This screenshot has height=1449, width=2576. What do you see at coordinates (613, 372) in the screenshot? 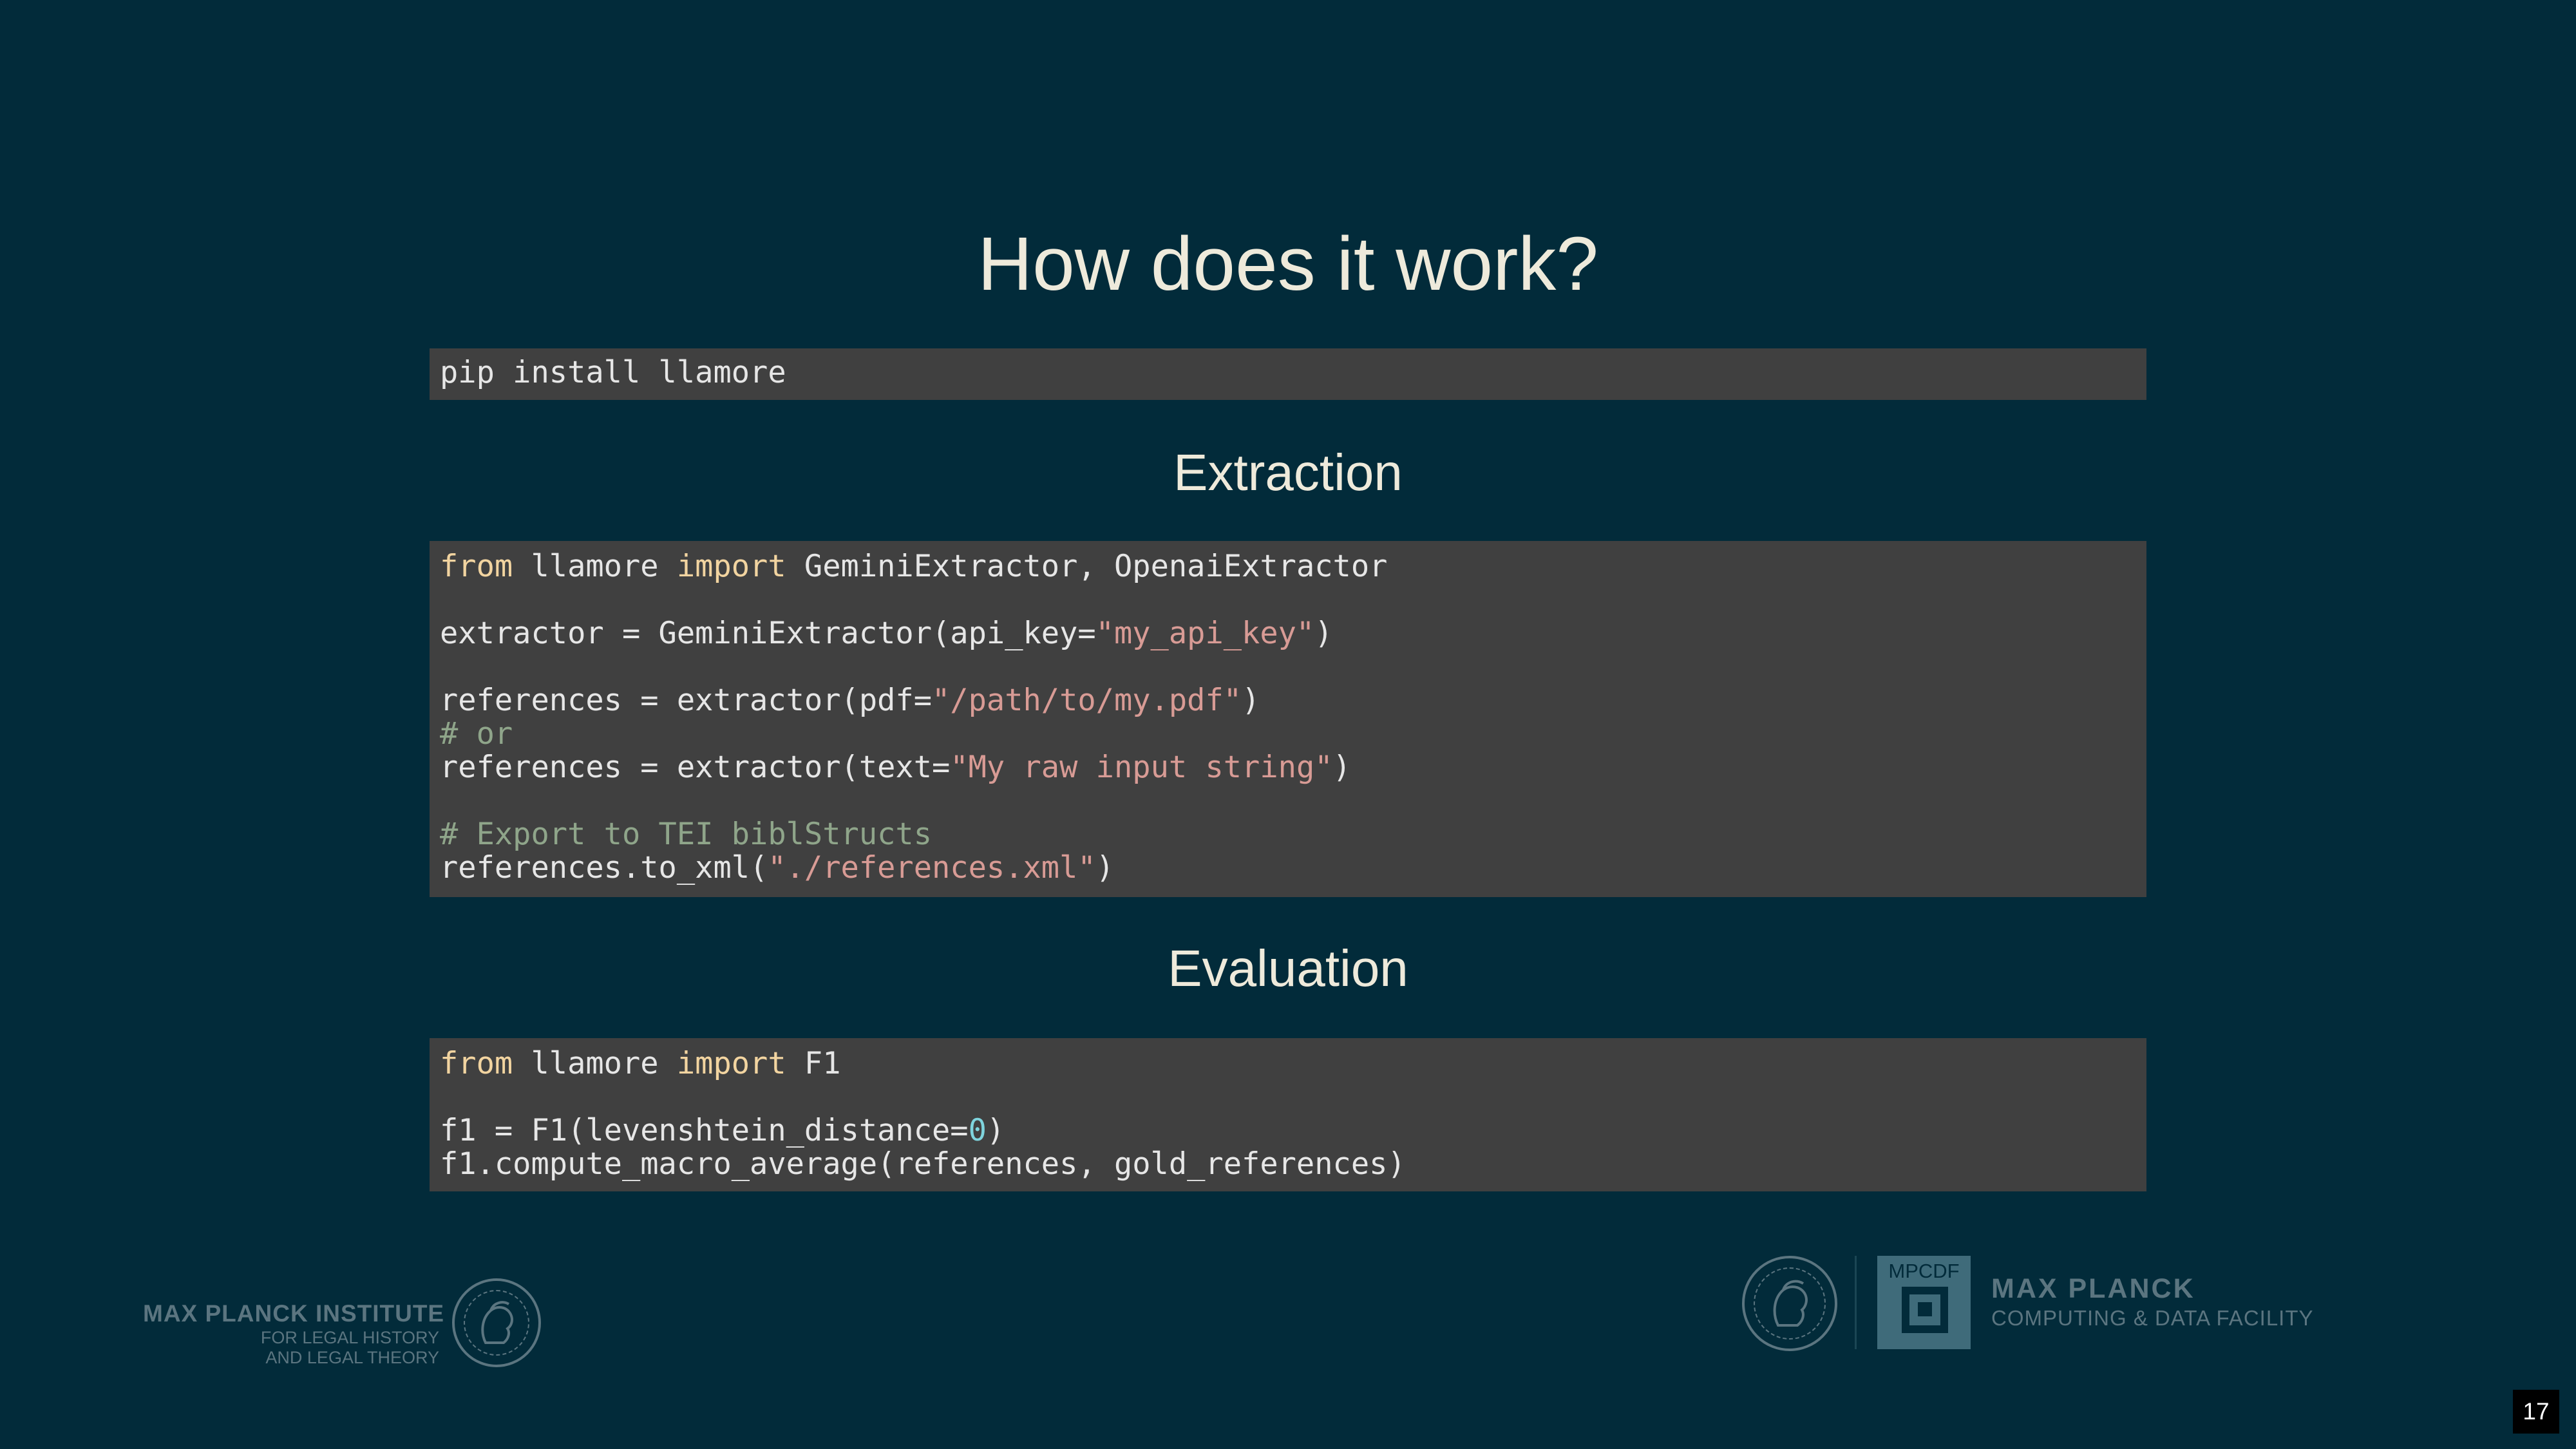
I see `install-command: pip install llamore` at bounding box center [613, 372].